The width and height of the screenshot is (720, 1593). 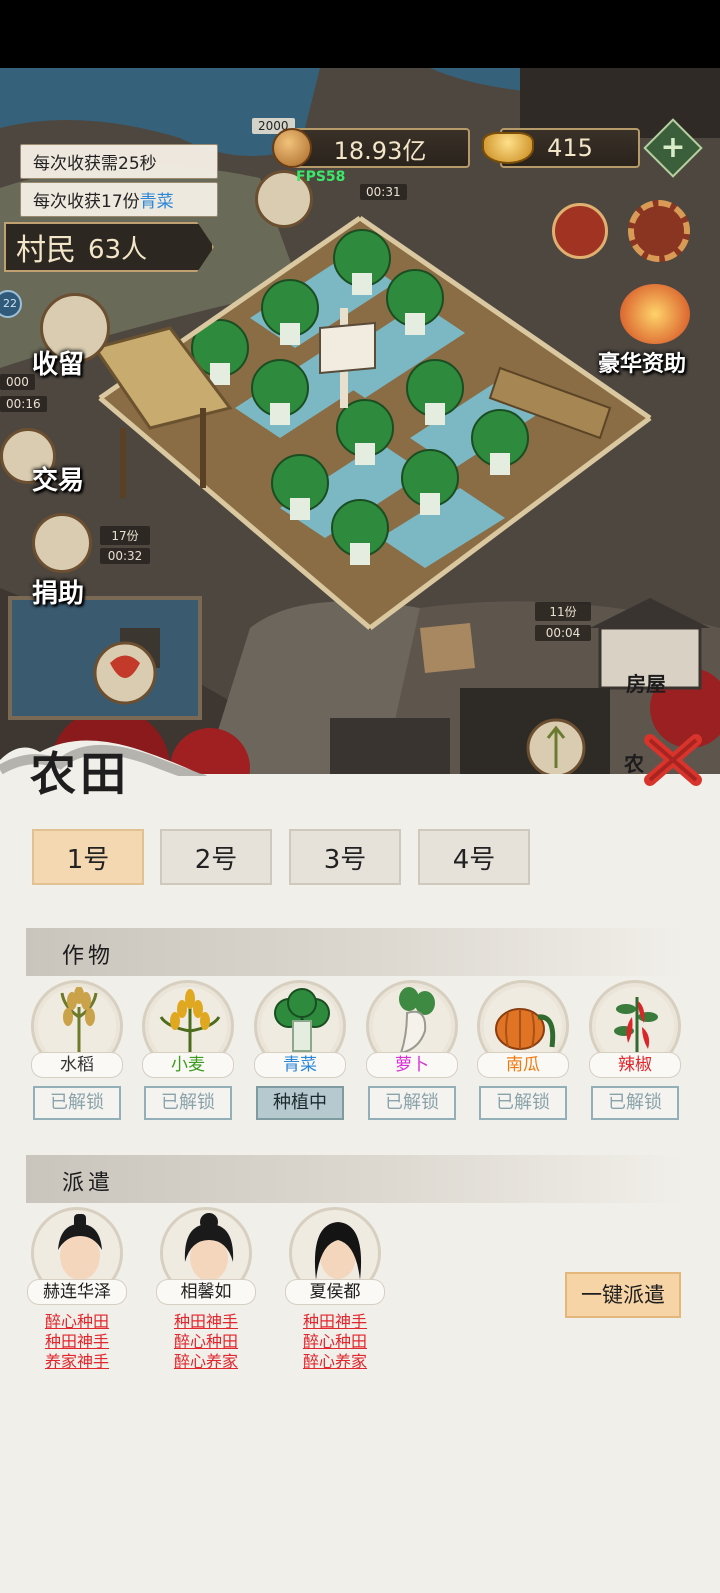 What do you see at coordinates (302, 1020) in the screenshot?
I see `bok-choy-icon` at bounding box center [302, 1020].